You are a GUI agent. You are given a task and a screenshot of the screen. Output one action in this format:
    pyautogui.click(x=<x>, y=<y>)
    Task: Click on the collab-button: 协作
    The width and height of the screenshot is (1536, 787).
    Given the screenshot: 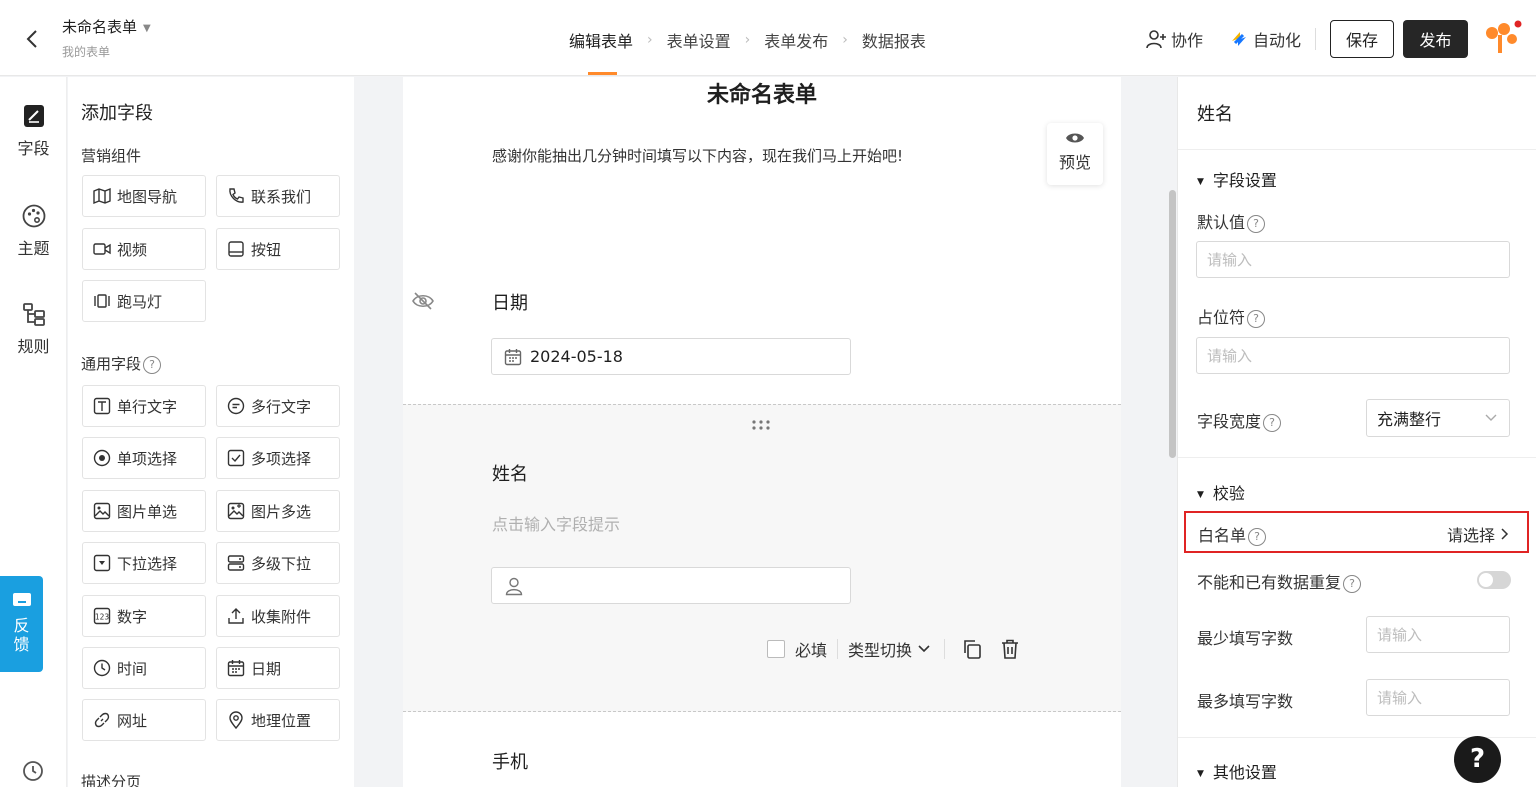 What is the action you would take?
    pyautogui.click(x=1174, y=39)
    